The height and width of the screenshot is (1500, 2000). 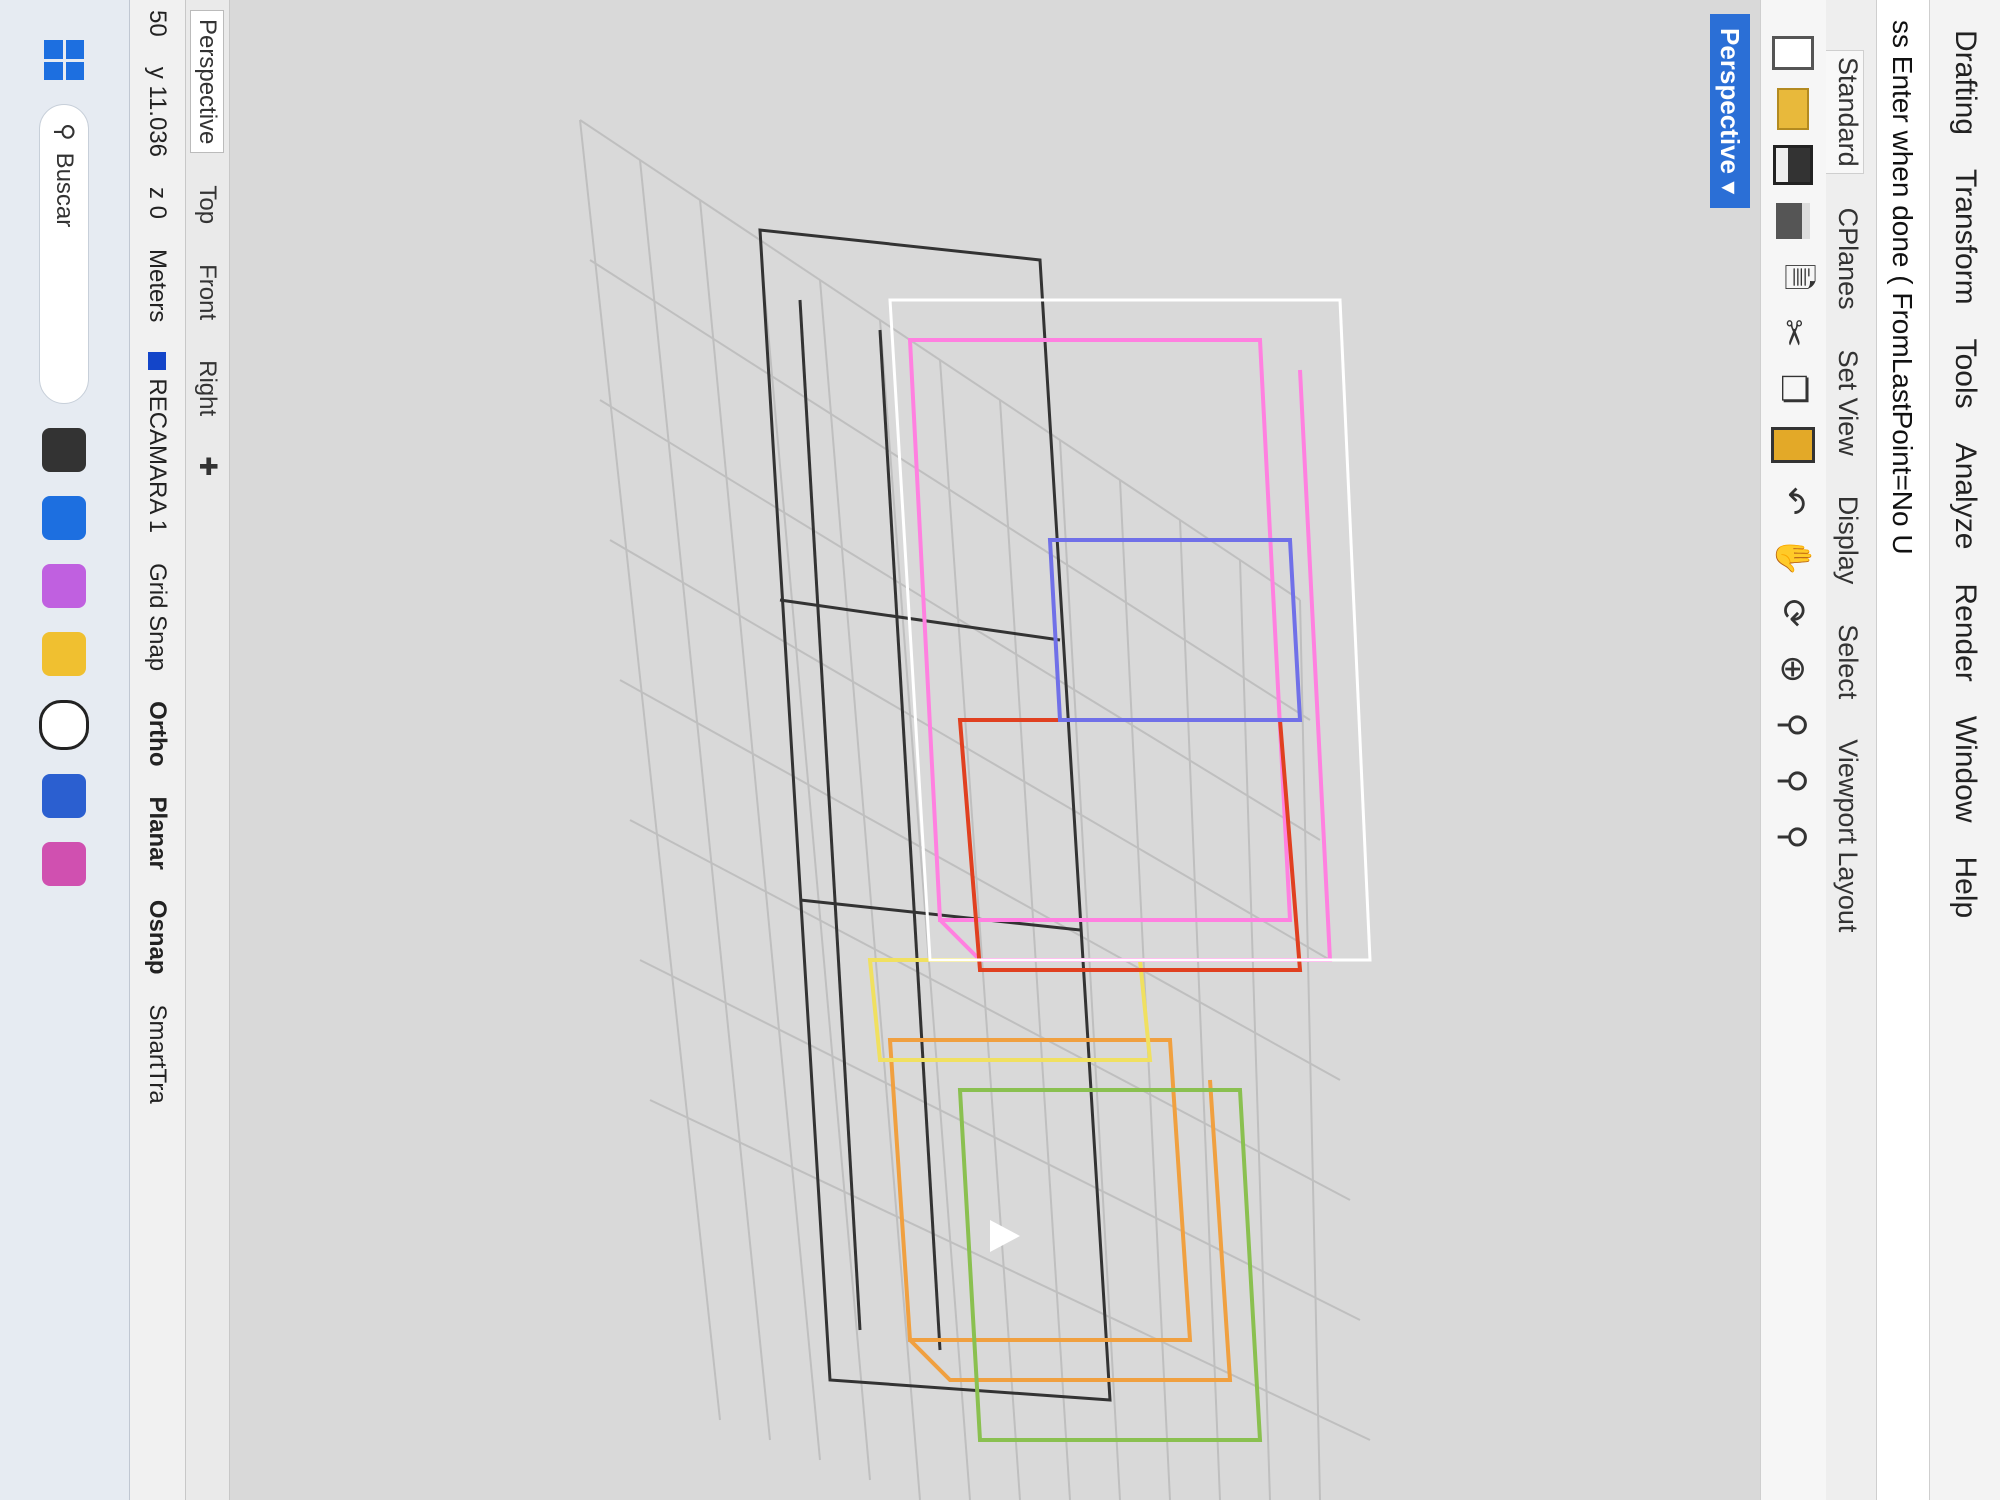 What do you see at coordinates (1005, 1236) in the screenshot?
I see `mouse-cursor-icon` at bounding box center [1005, 1236].